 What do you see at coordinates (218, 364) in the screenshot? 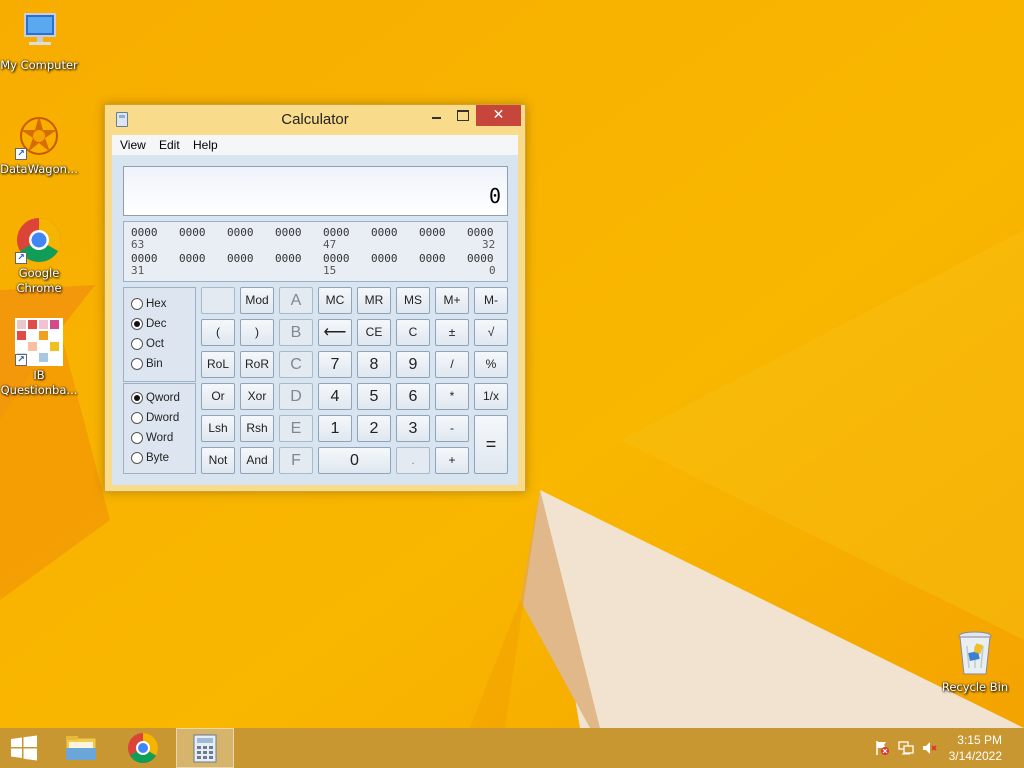
I see `rotate-left-button: RoL` at bounding box center [218, 364].